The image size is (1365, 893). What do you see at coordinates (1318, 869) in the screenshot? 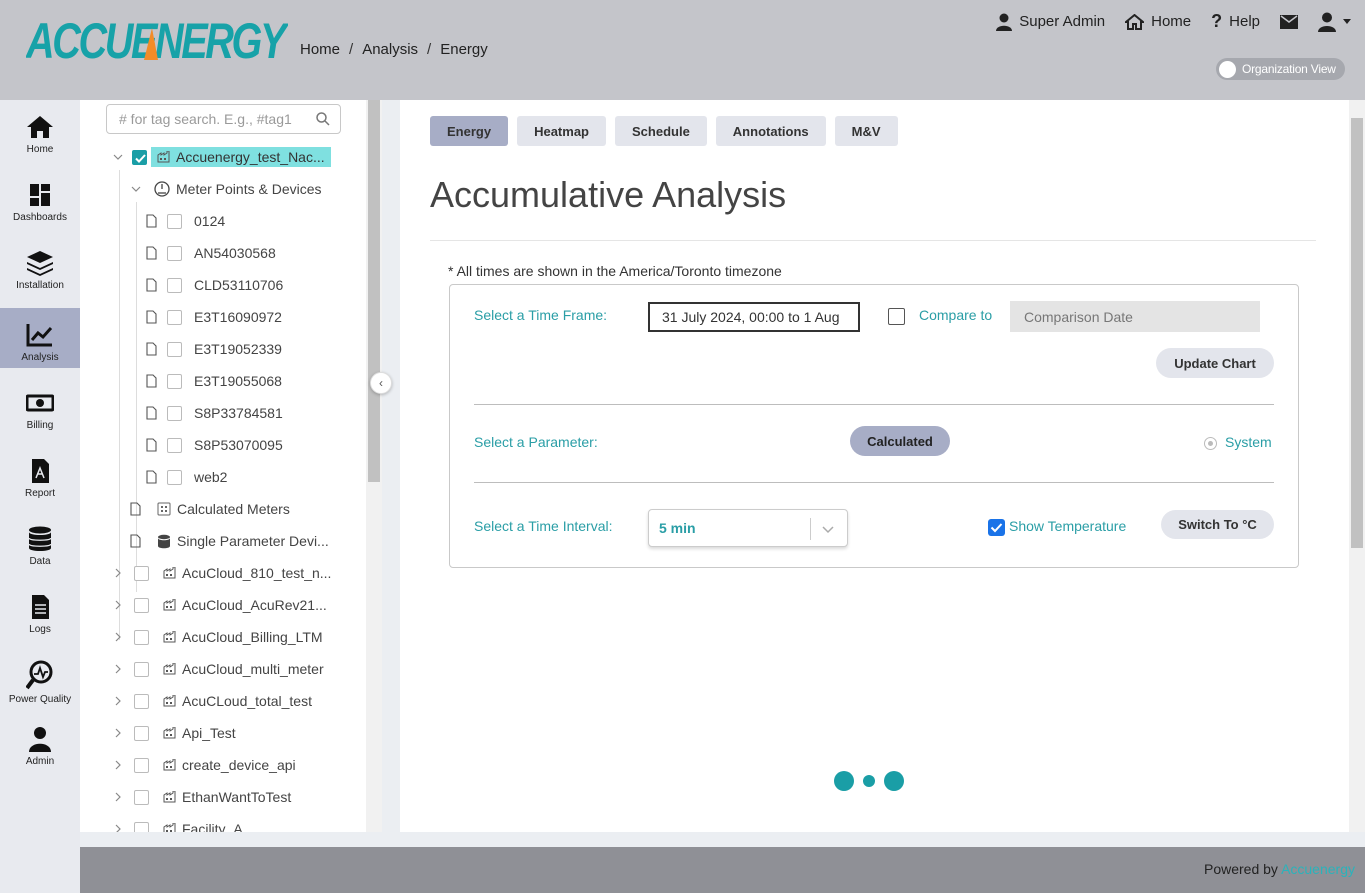
I see `accuenergy-link: Accuenergy` at bounding box center [1318, 869].